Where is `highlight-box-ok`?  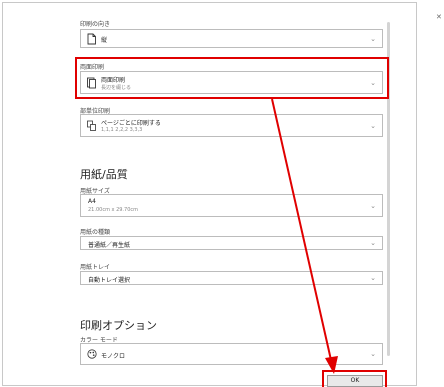
highlight-box-ok is located at coordinates (354, 378).